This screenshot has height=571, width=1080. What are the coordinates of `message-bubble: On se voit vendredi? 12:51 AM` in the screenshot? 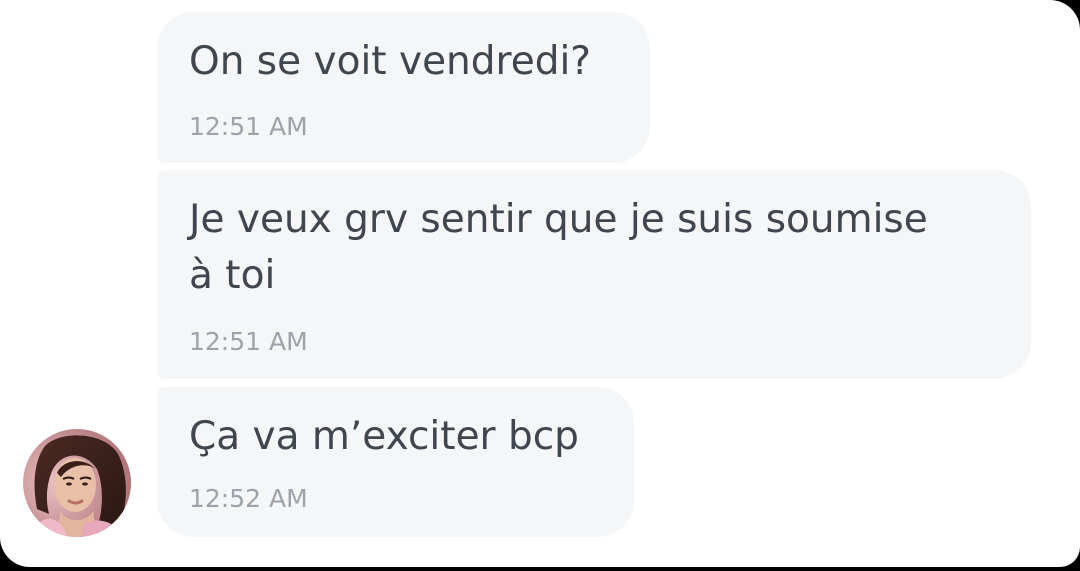 It's located at (403, 87).